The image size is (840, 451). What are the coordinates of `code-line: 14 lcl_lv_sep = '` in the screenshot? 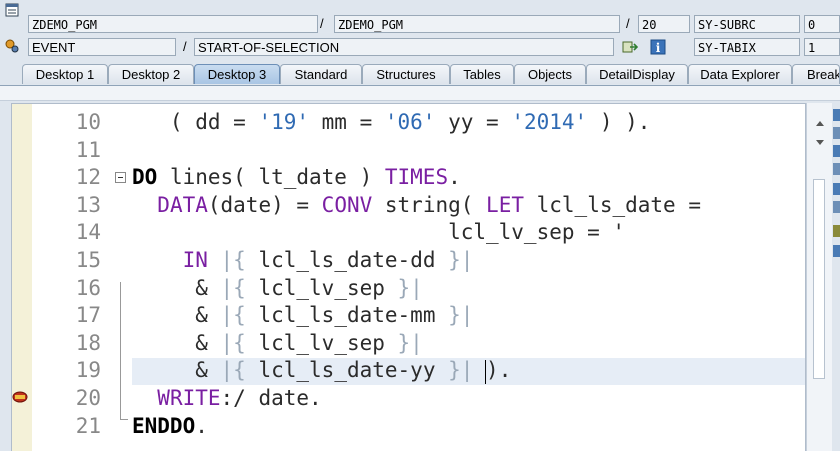 It's located at (408, 233).